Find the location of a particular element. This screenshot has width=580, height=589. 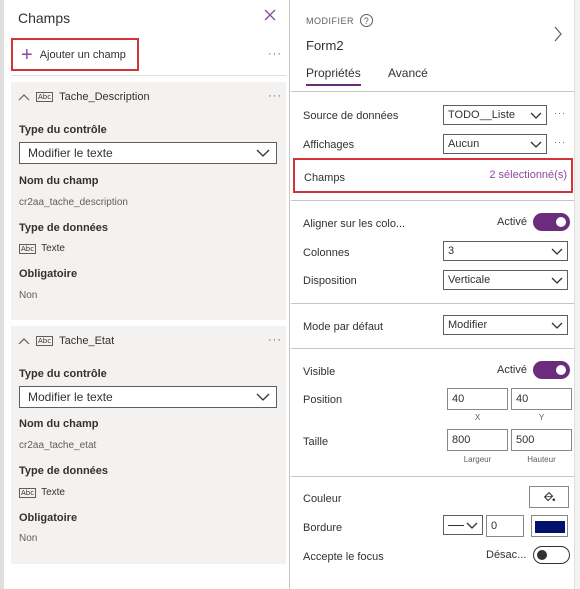

width-caption: Largeur is located at coordinates (477, 459).